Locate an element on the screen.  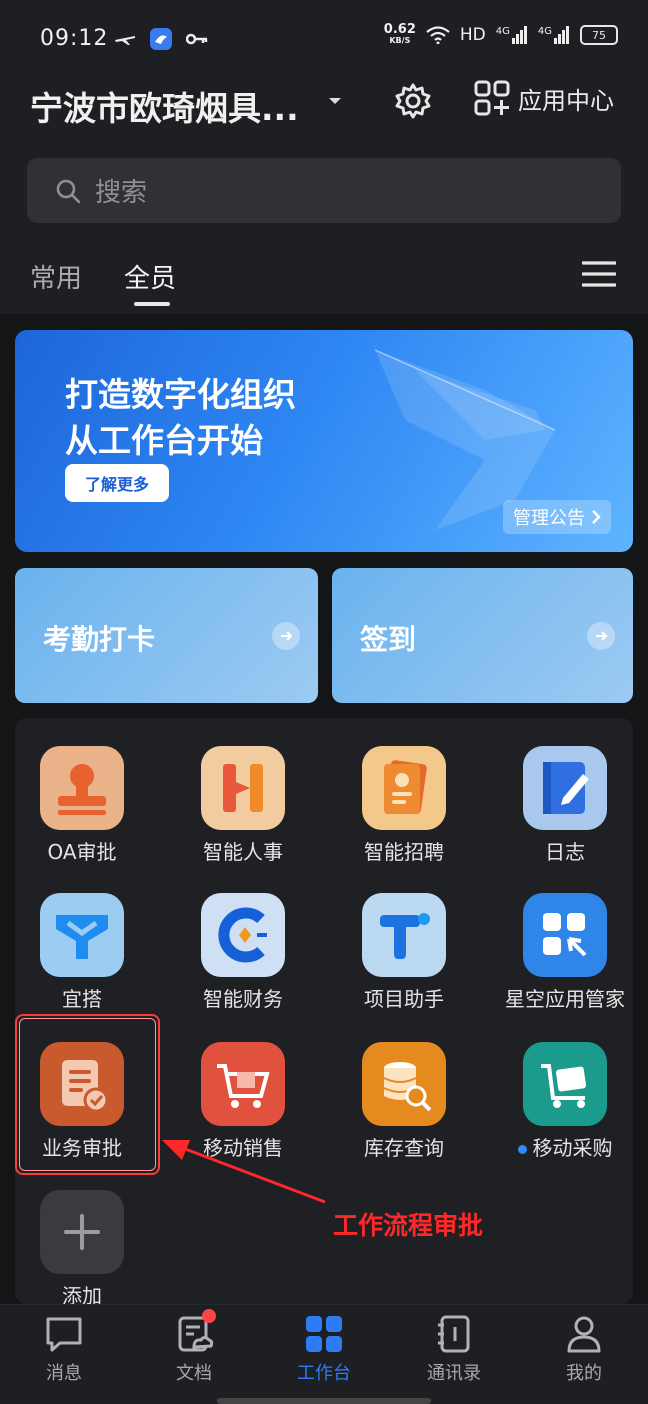
notebook-pen-icon is located at coordinates (565, 788).